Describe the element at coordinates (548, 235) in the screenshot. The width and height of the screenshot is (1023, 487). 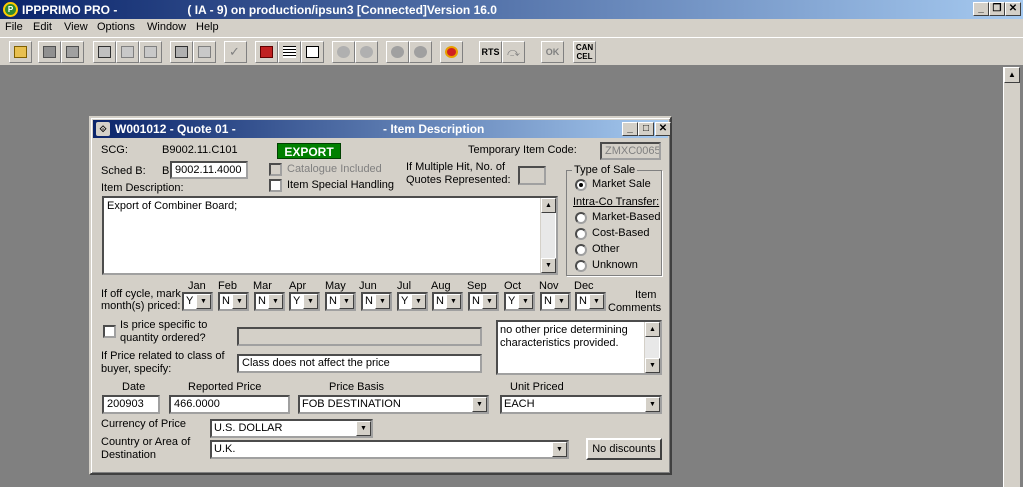
I see `item-desc-scrollbar: ▲ ▼` at that location.